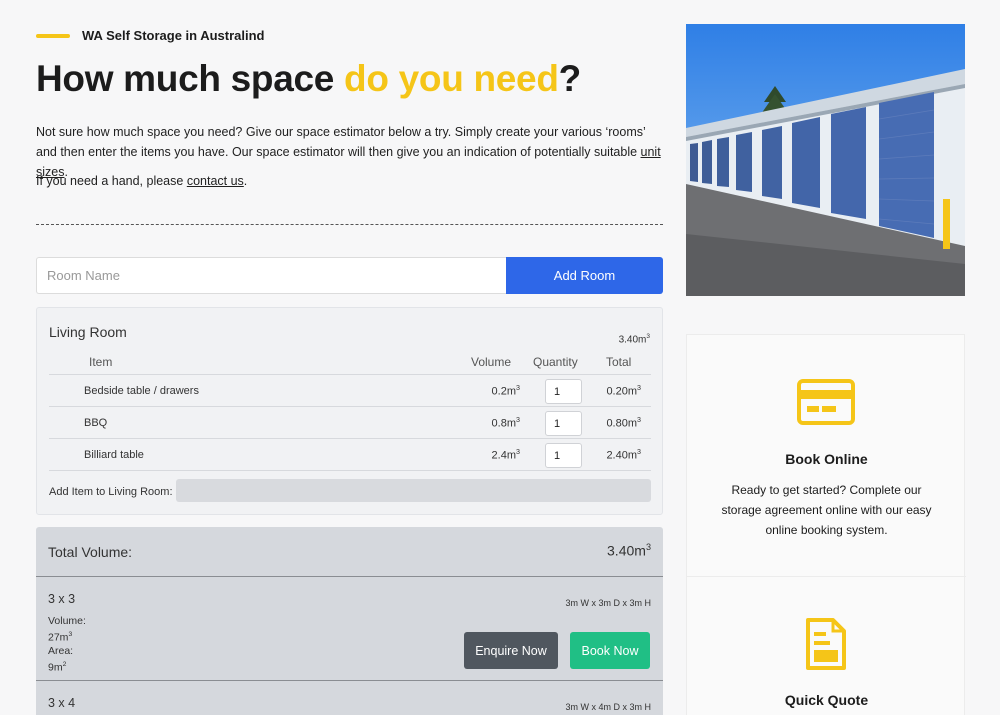 This screenshot has width=1000, height=715. What do you see at coordinates (623, 391) in the screenshot?
I see `item-total: 0.20m3` at bounding box center [623, 391].